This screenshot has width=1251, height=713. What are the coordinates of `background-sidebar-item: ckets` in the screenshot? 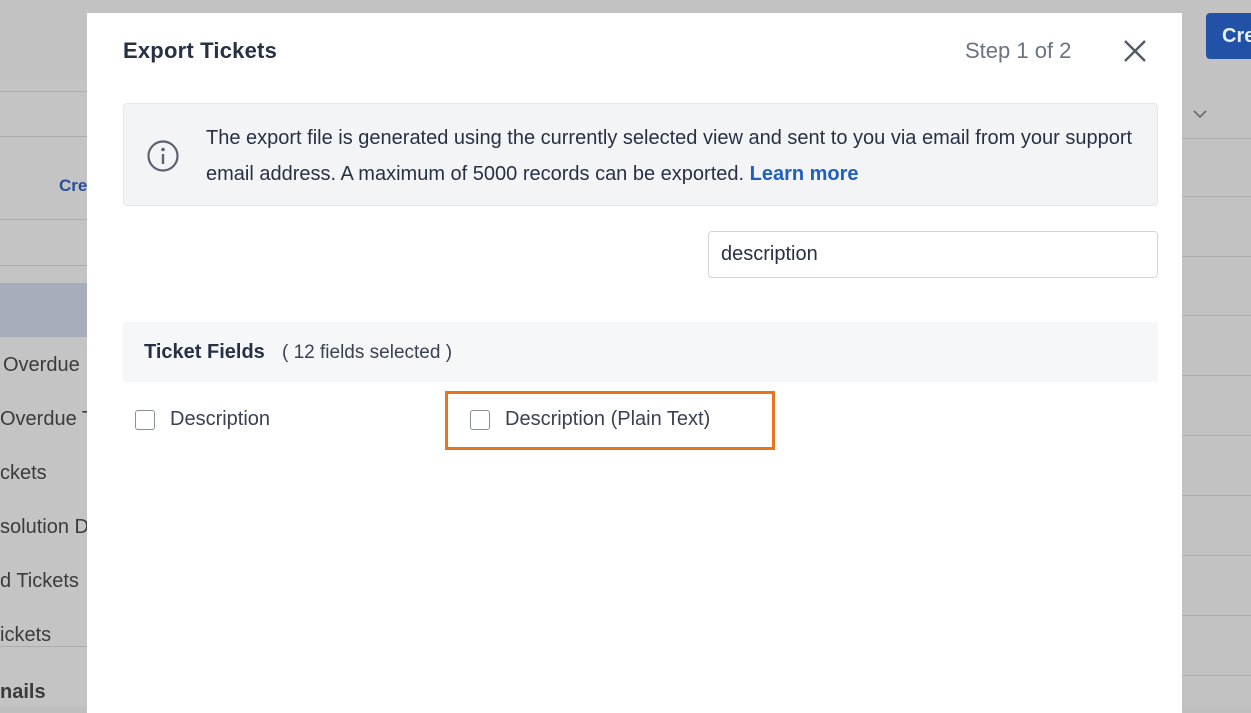 It's located at (23, 473).